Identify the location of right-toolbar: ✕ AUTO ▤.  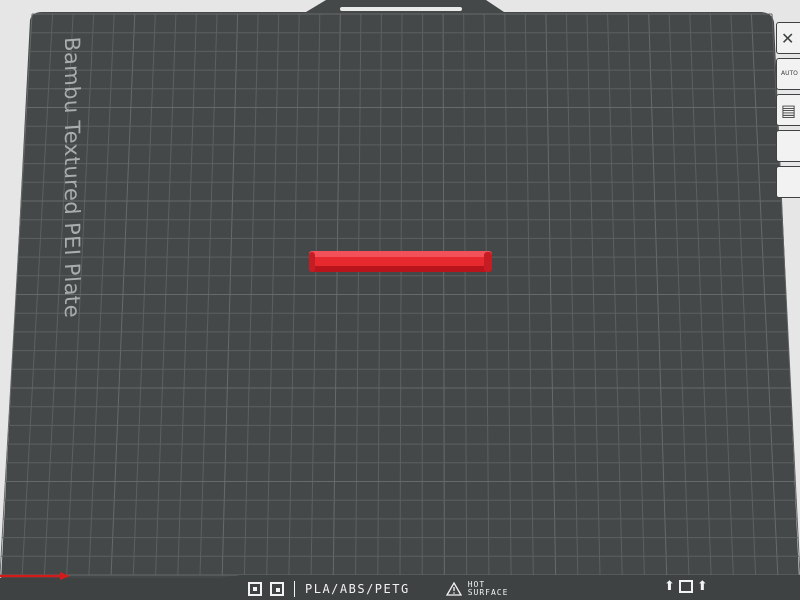
(788, 110).